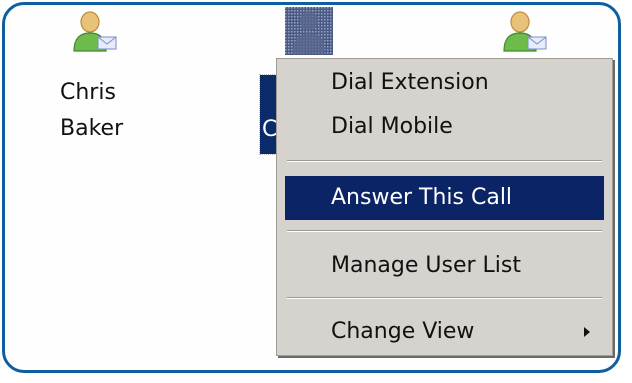 This screenshot has width=632, height=383. Describe the element at coordinates (92, 110) in the screenshot. I see `user-name-label: Chris Baker` at that location.